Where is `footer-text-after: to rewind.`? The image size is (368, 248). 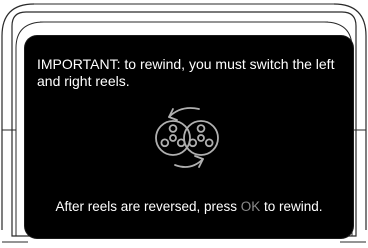 footer-text-after: to rewind. is located at coordinates (291, 206).